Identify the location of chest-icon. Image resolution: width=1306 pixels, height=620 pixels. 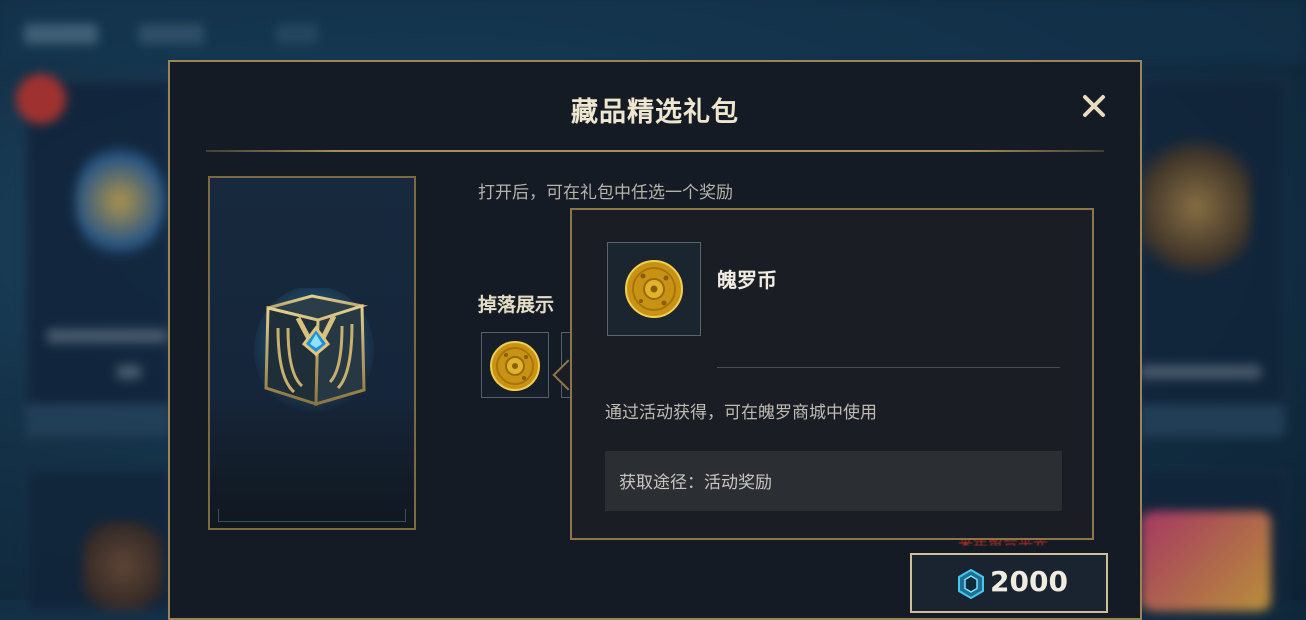
(314, 351).